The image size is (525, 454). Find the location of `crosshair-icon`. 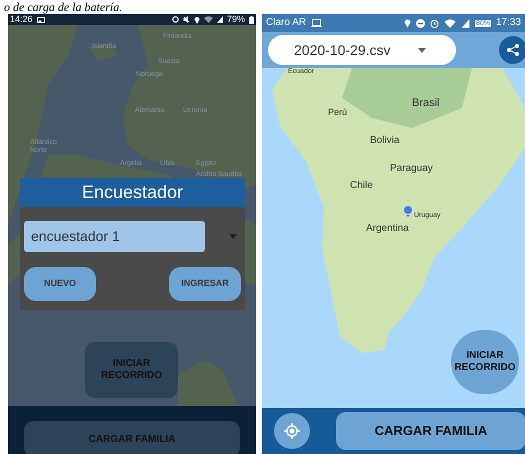

crosshair-icon is located at coordinates (292, 431).